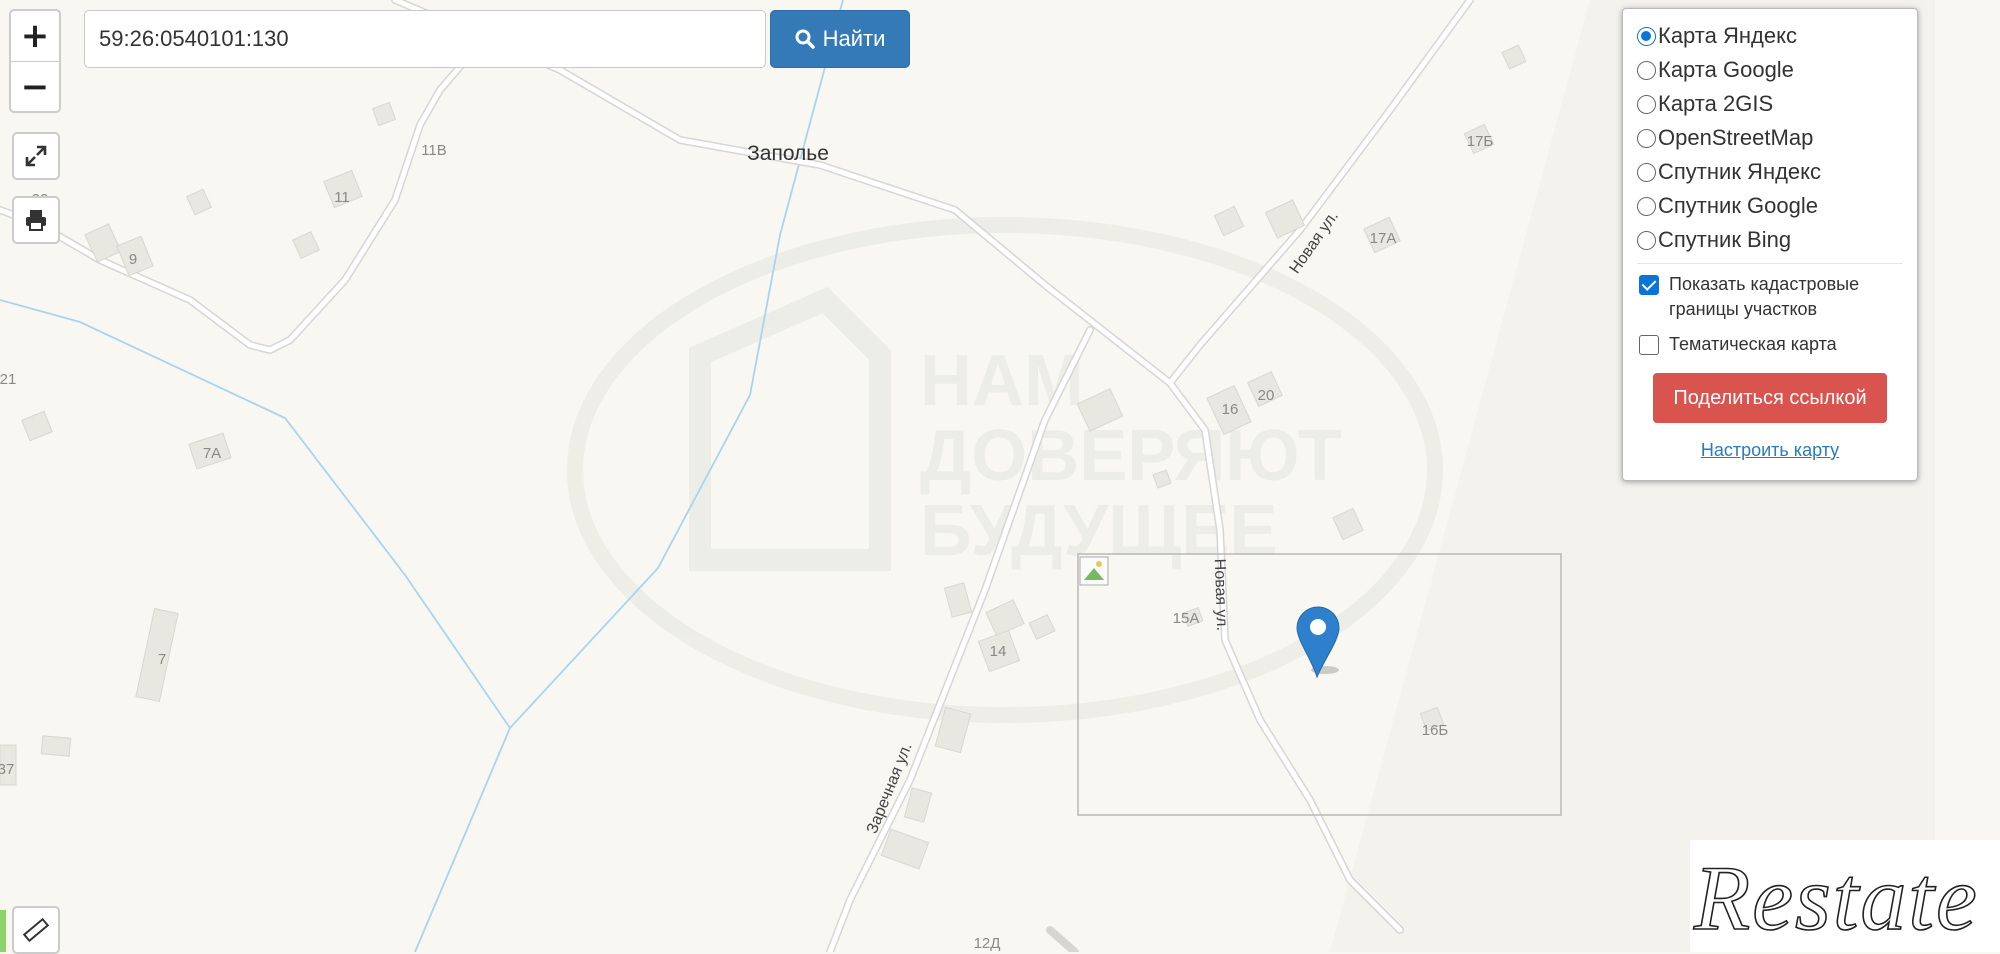 This screenshot has height=954, width=2000. Describe the element at coordinates (1725, 239) in the screenshot. I see `layer-option-label: Спутник Bing` at that location.